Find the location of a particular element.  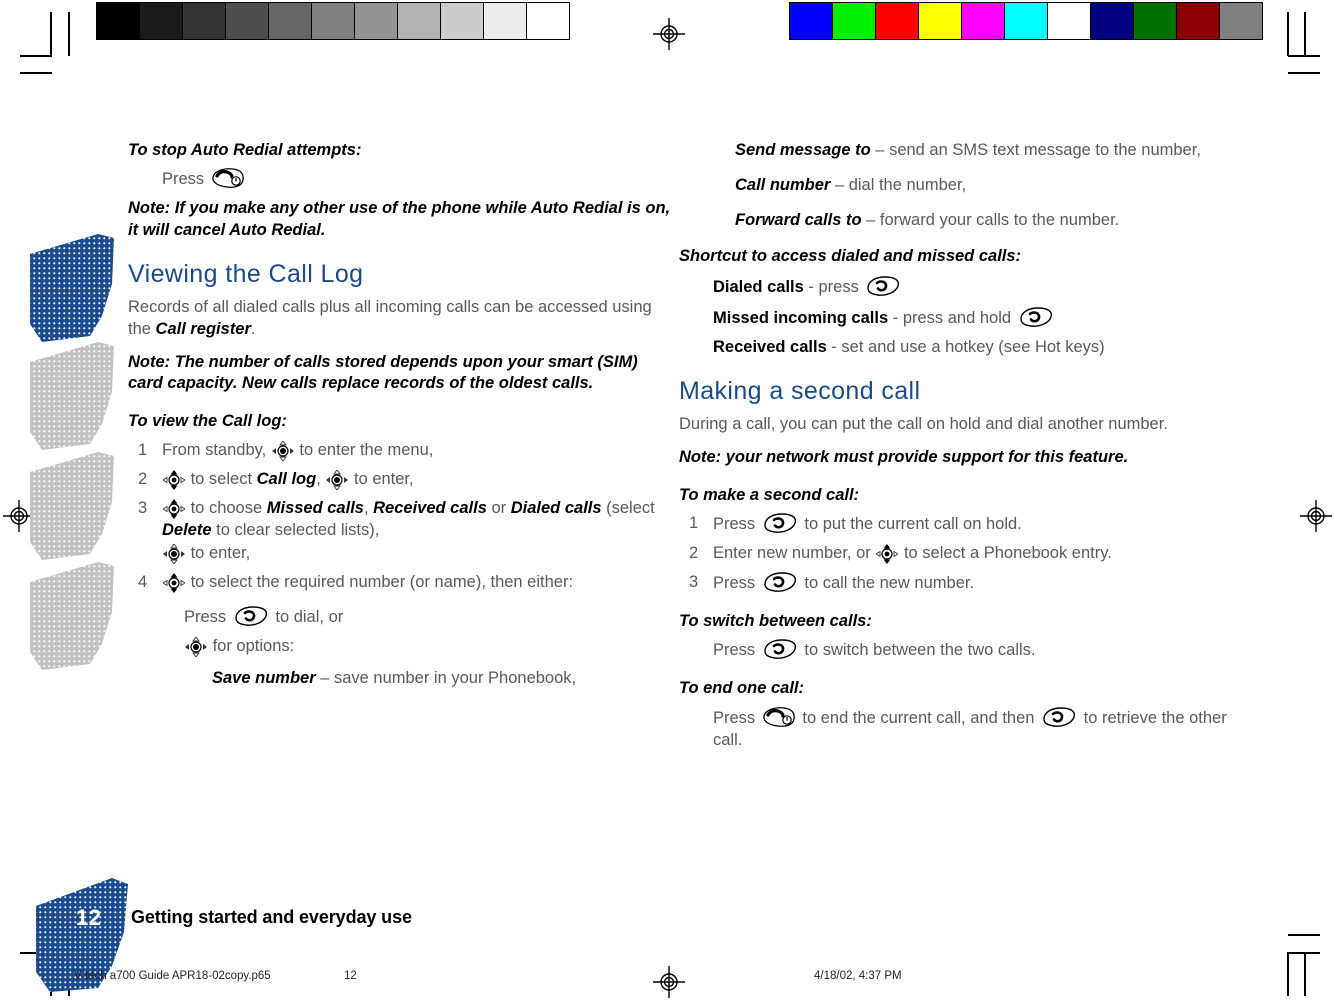

step3-lead: to choose is located at coordinates (228, 508).